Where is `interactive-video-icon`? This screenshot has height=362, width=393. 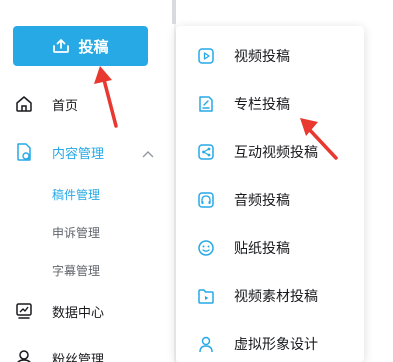
interactive-video-icon is located at coordinates (206, 152).